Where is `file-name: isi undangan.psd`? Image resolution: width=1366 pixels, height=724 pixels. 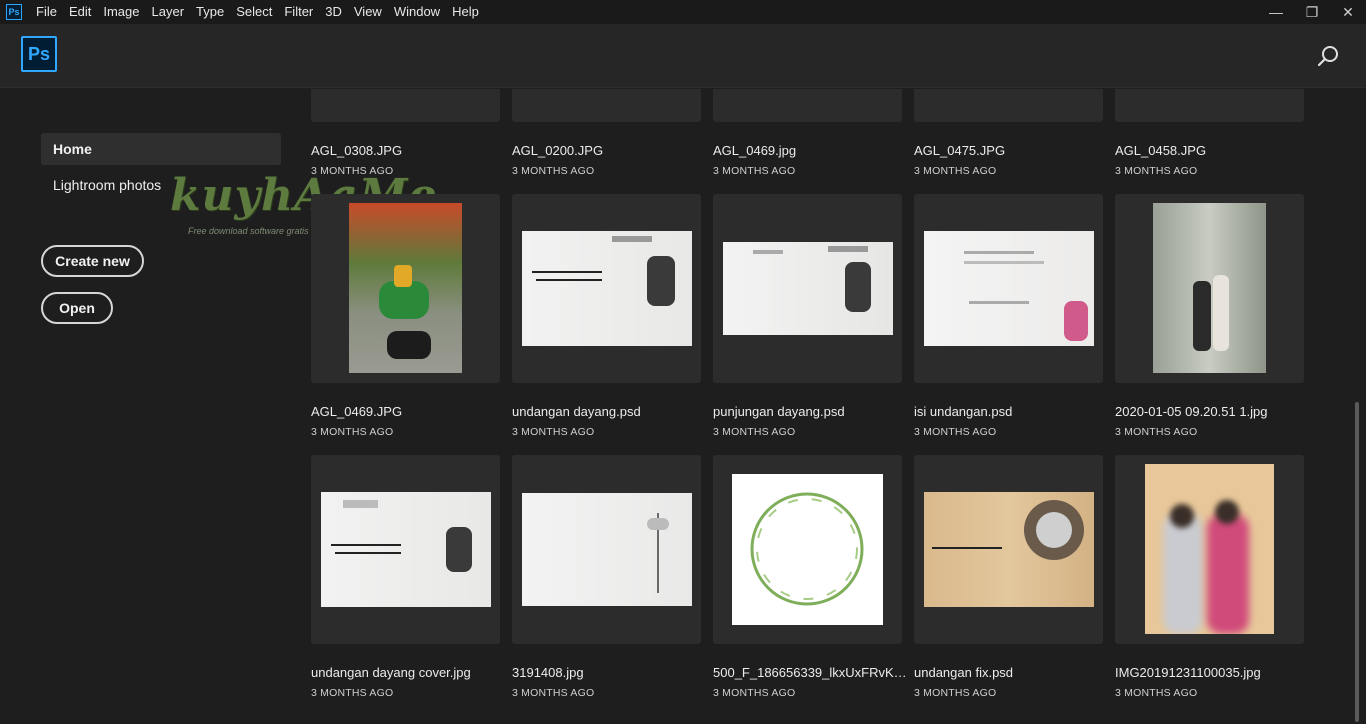
file-name: isi undangan.psd is located at coordinates (963, 411).